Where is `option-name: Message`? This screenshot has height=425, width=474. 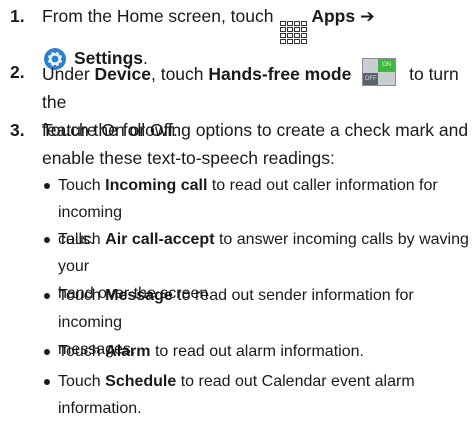
option-name: Message is located at coordinates (139, 295).